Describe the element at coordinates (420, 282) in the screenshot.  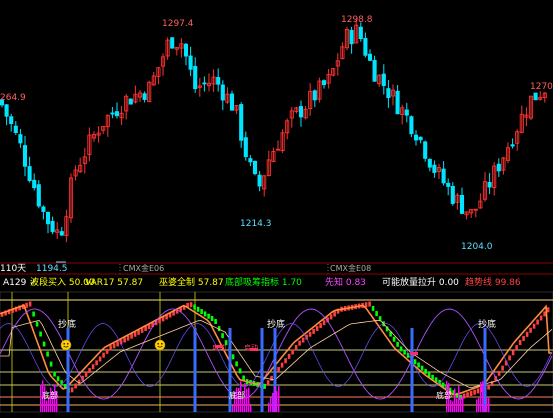
I see `indicator-legend-item: 可能放量拉升 0.00` at that location.